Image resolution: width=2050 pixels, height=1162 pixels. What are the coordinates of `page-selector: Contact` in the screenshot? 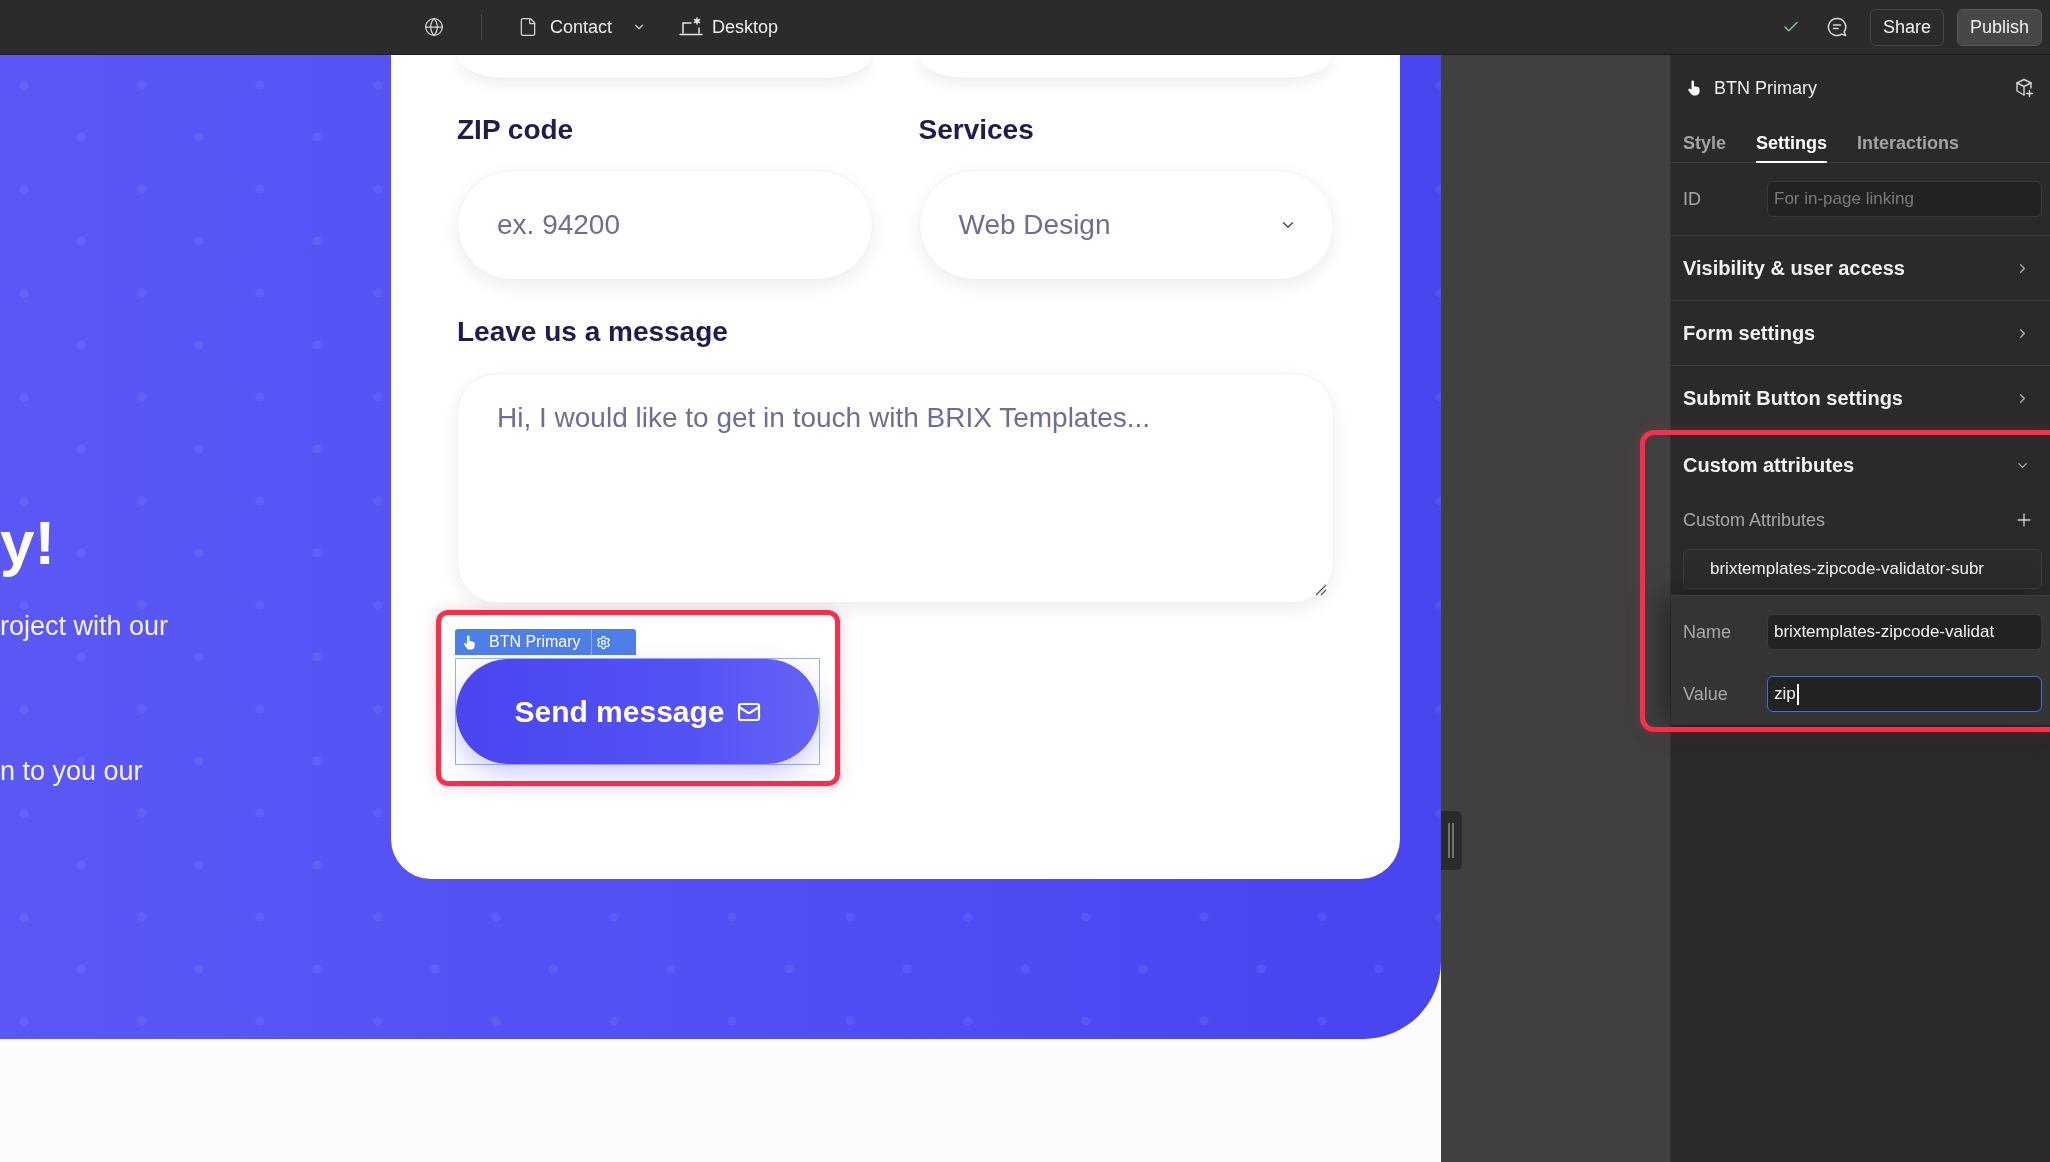 It's located at (582, 27).